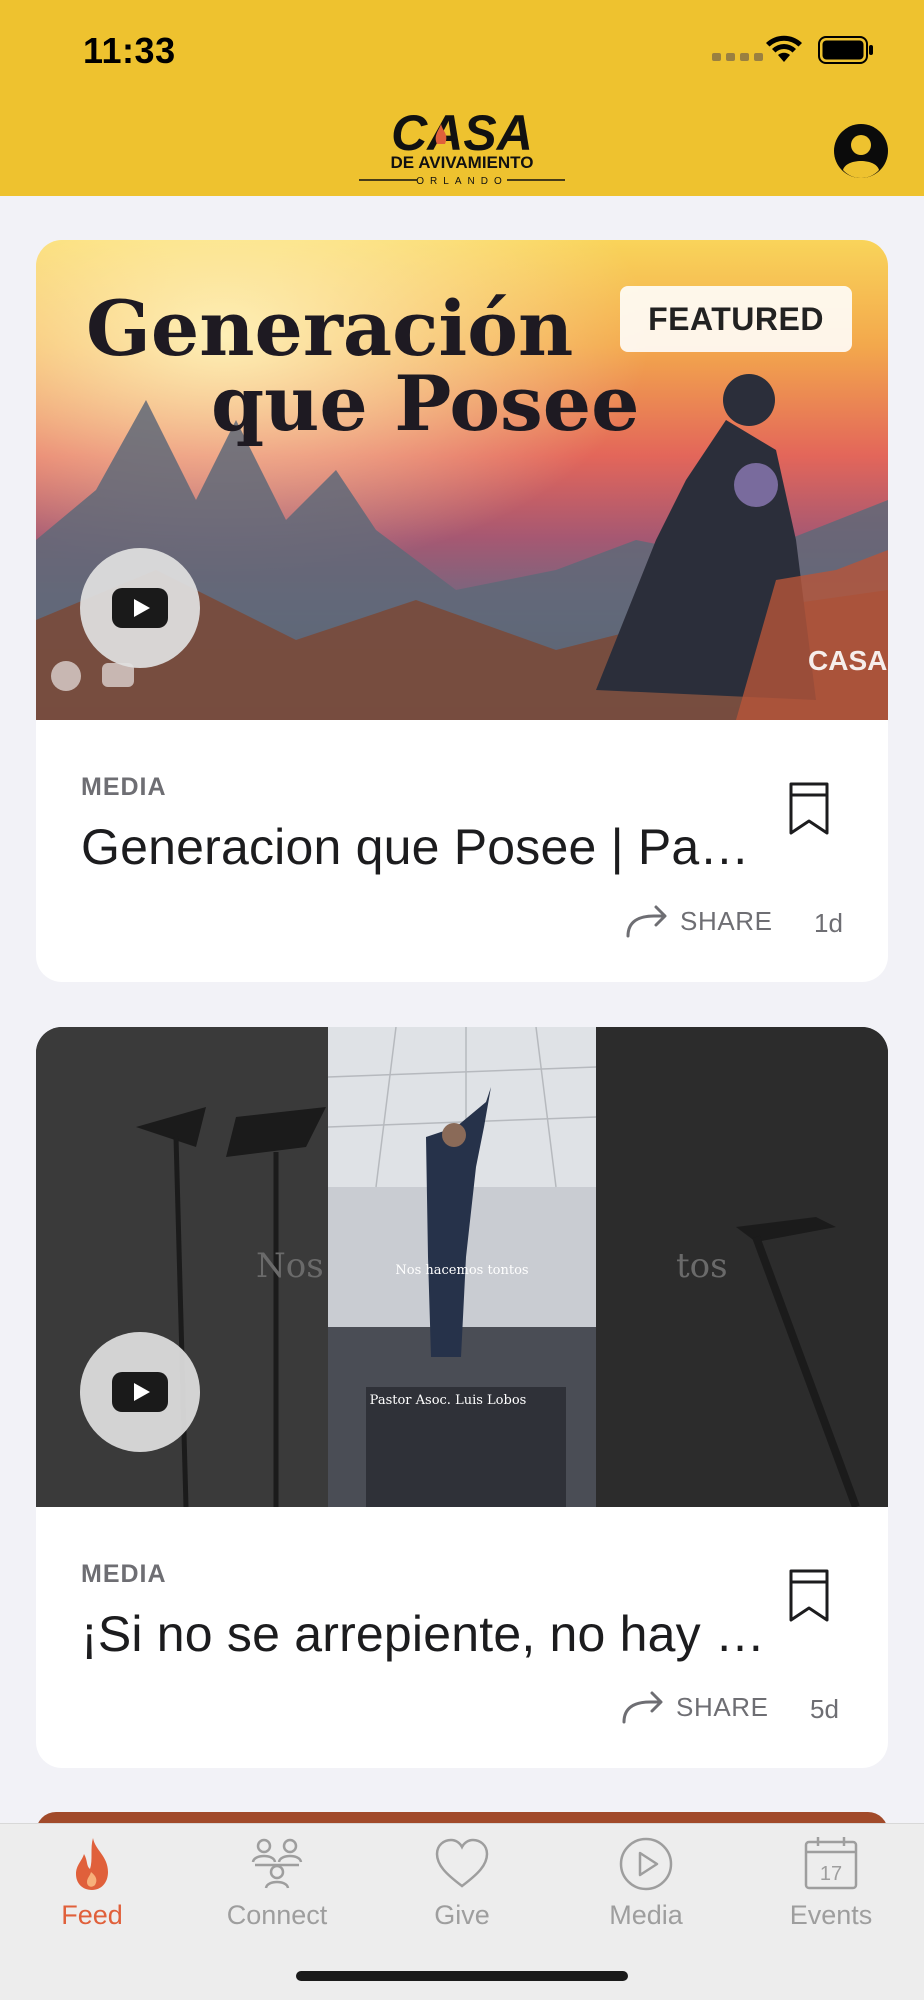 The width and height of the screenshot is (924, 2000). I want to click on tab-connect: Connect, so click(277, 1894).